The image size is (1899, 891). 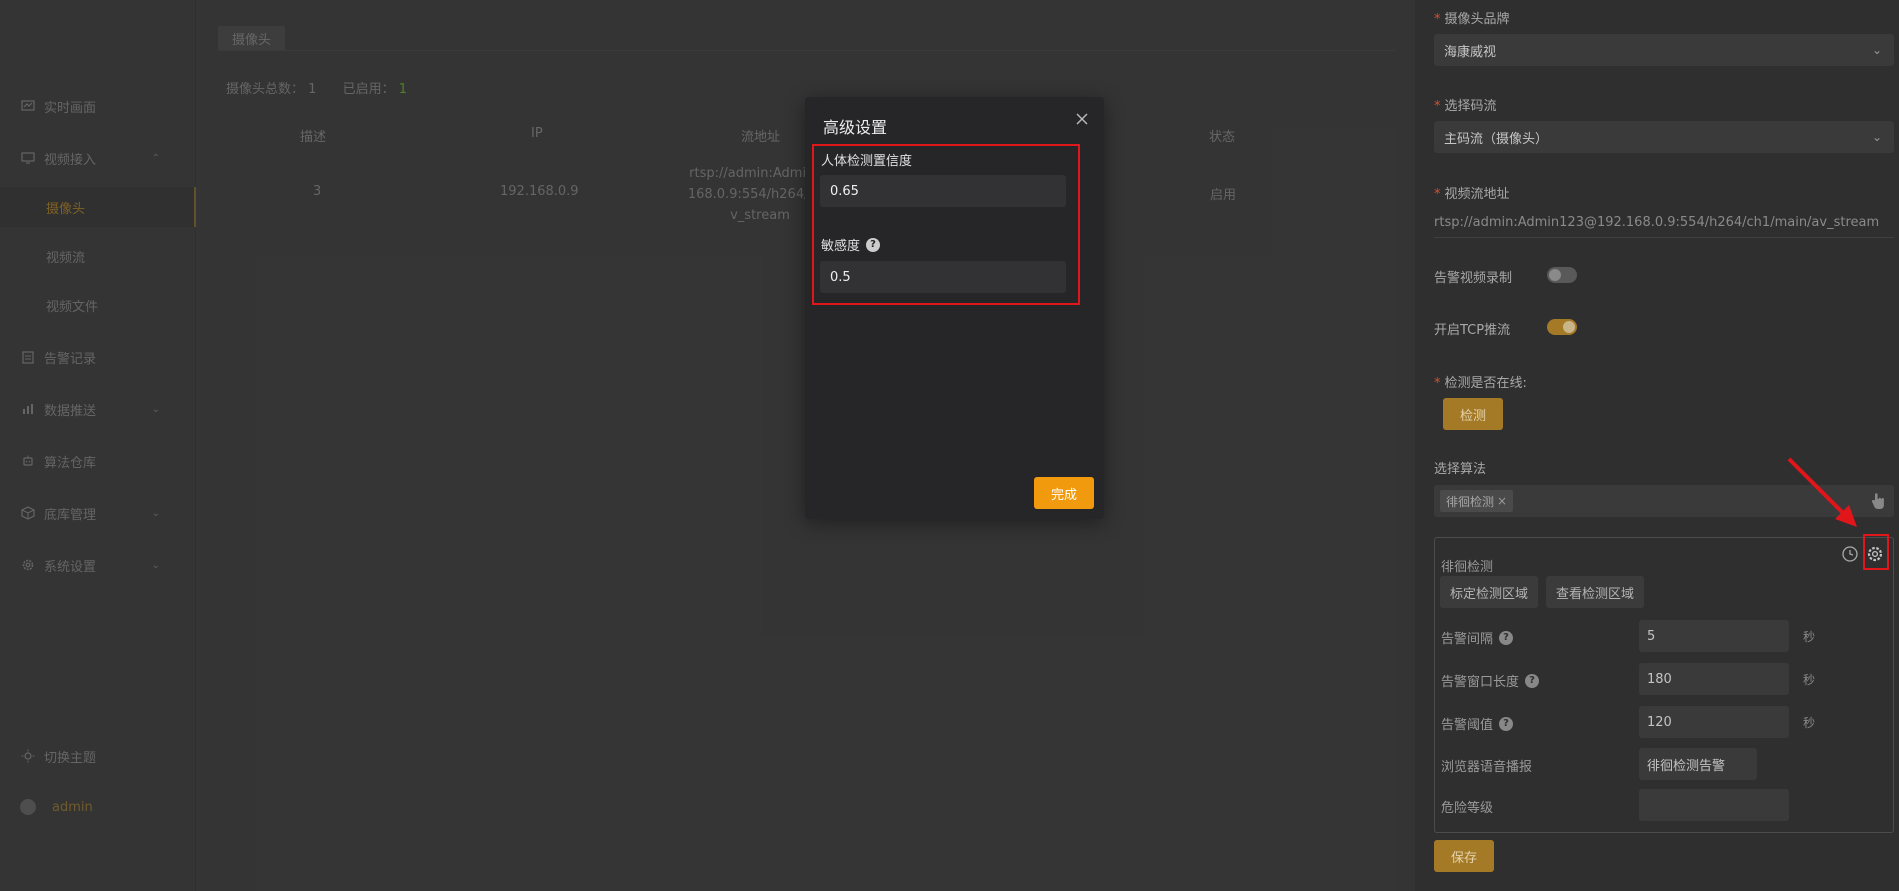 What do you see at coordinates (1082, 119) in the screenshot?
I see `close-icon` at bounding box center [1082, 119].